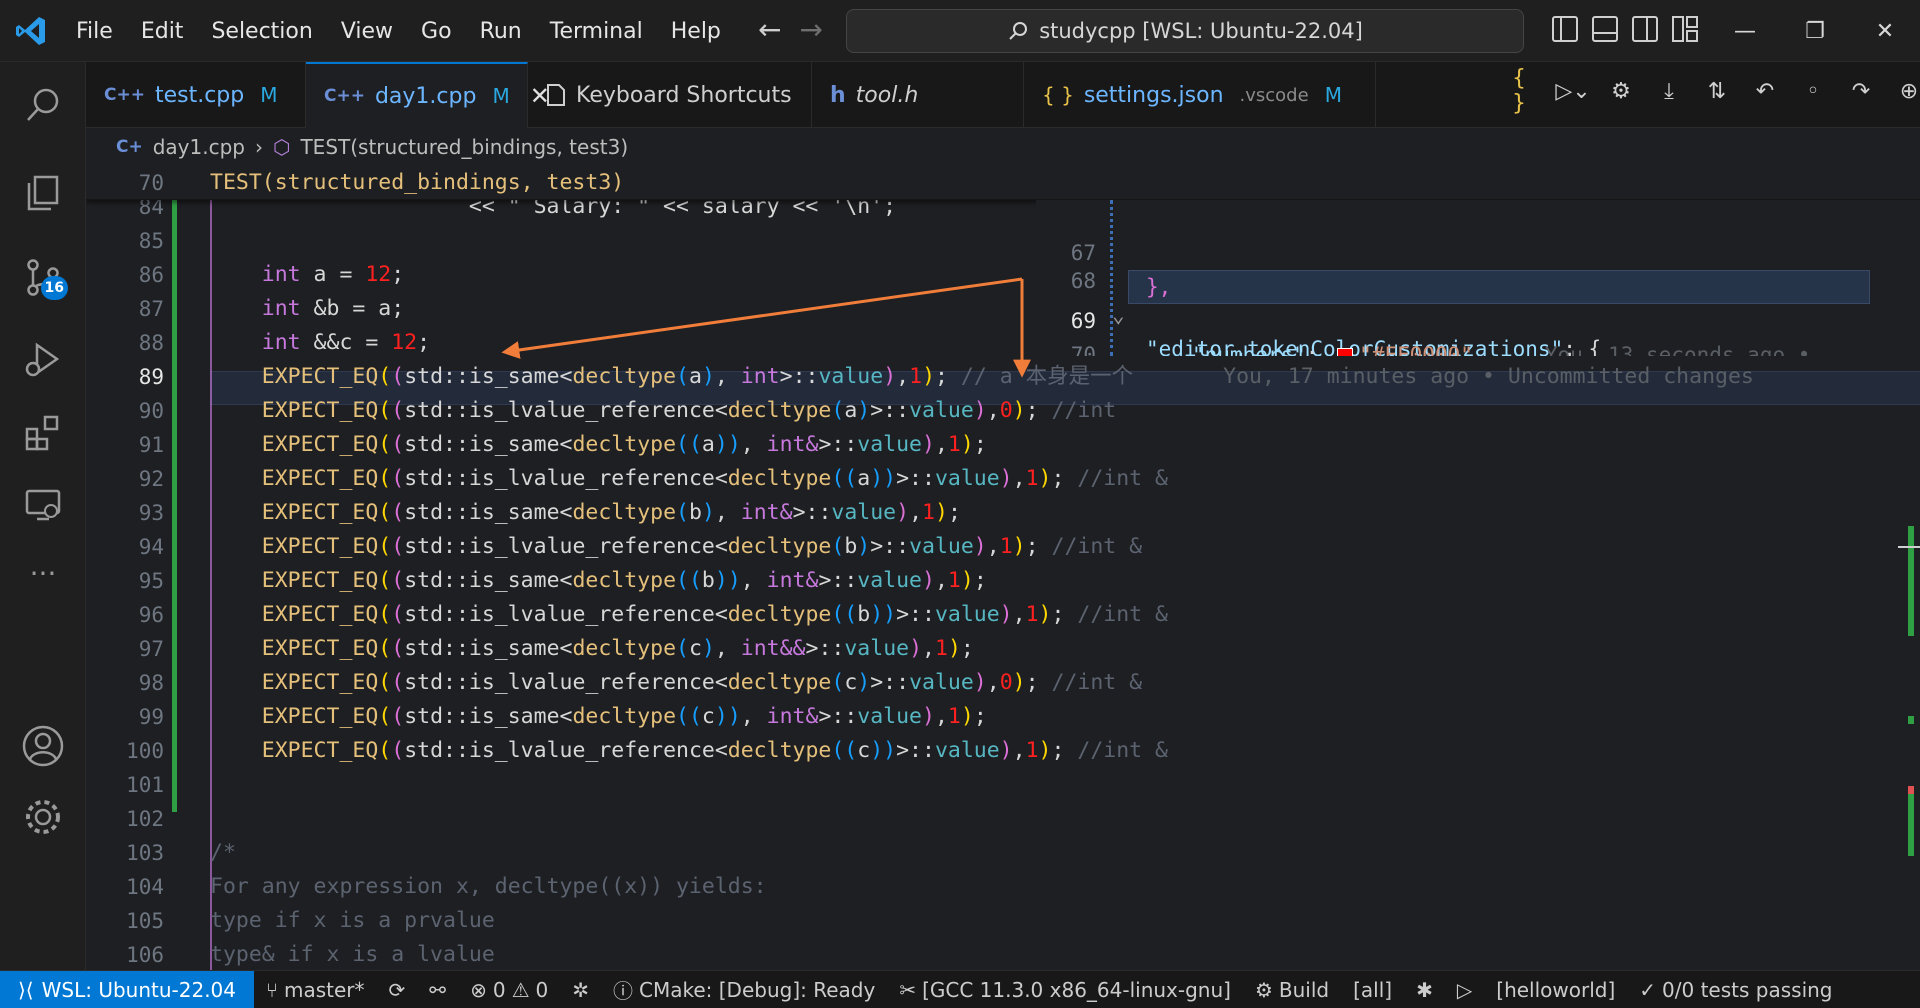  What do you see at coordinates (307, 275) in the screenshot?
I see `code-line: int a = 12;` at bounding box center [307, 275].